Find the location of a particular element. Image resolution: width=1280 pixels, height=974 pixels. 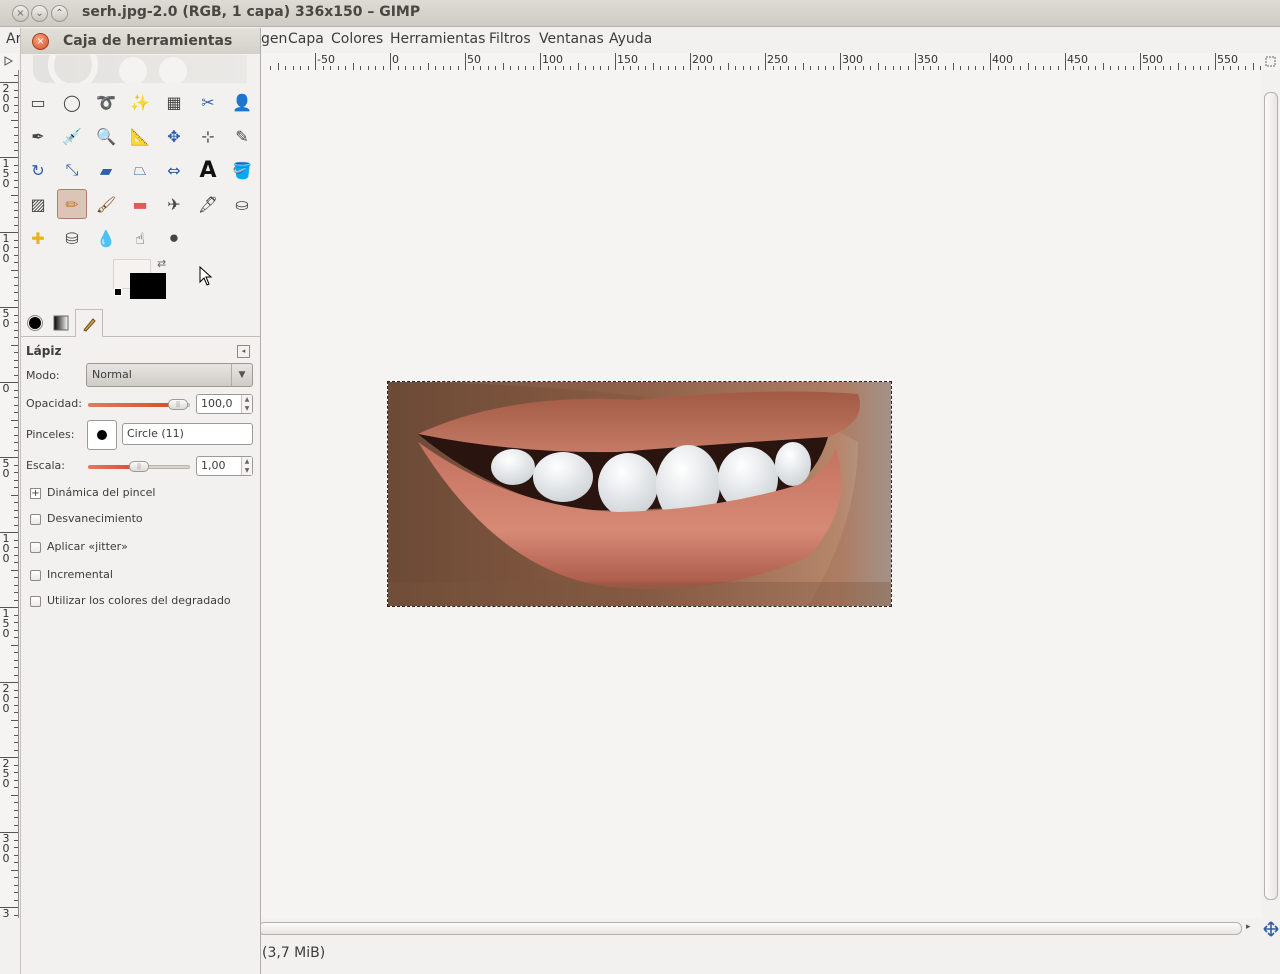

zoom-icon: 🔍 is located at coordinates (106, 136).